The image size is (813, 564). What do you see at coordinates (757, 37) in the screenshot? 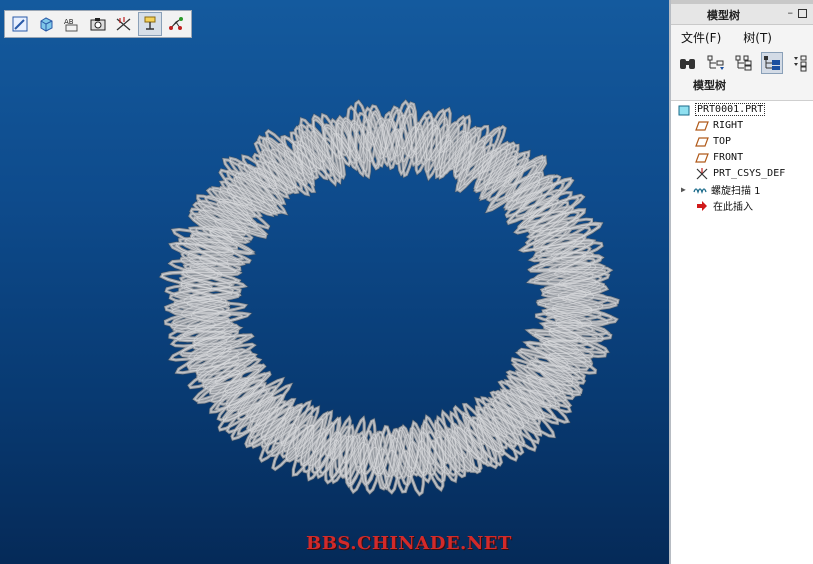
I see `menu-tree: 树(T)` at bounding box center [757, 37].